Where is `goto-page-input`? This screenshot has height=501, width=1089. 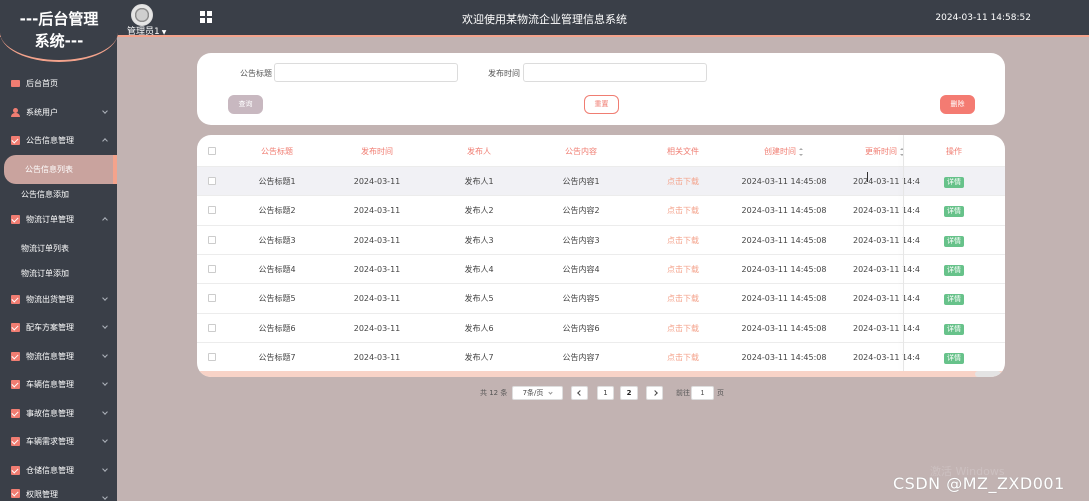 goto-page-input is located at coordinates (702, 393).